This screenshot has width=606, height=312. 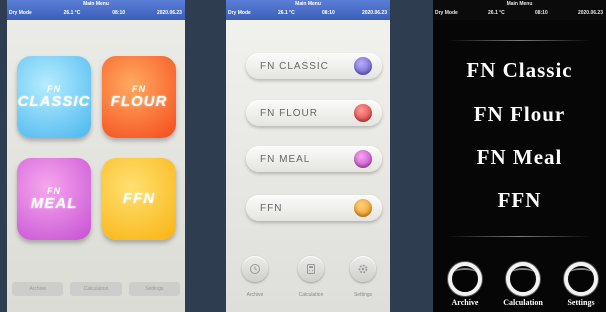 What do you see at coordinates (519, 114) in the screenshot?
I see `menu-item-fn-flour: FN Flour` at bounding box center [519, 114].